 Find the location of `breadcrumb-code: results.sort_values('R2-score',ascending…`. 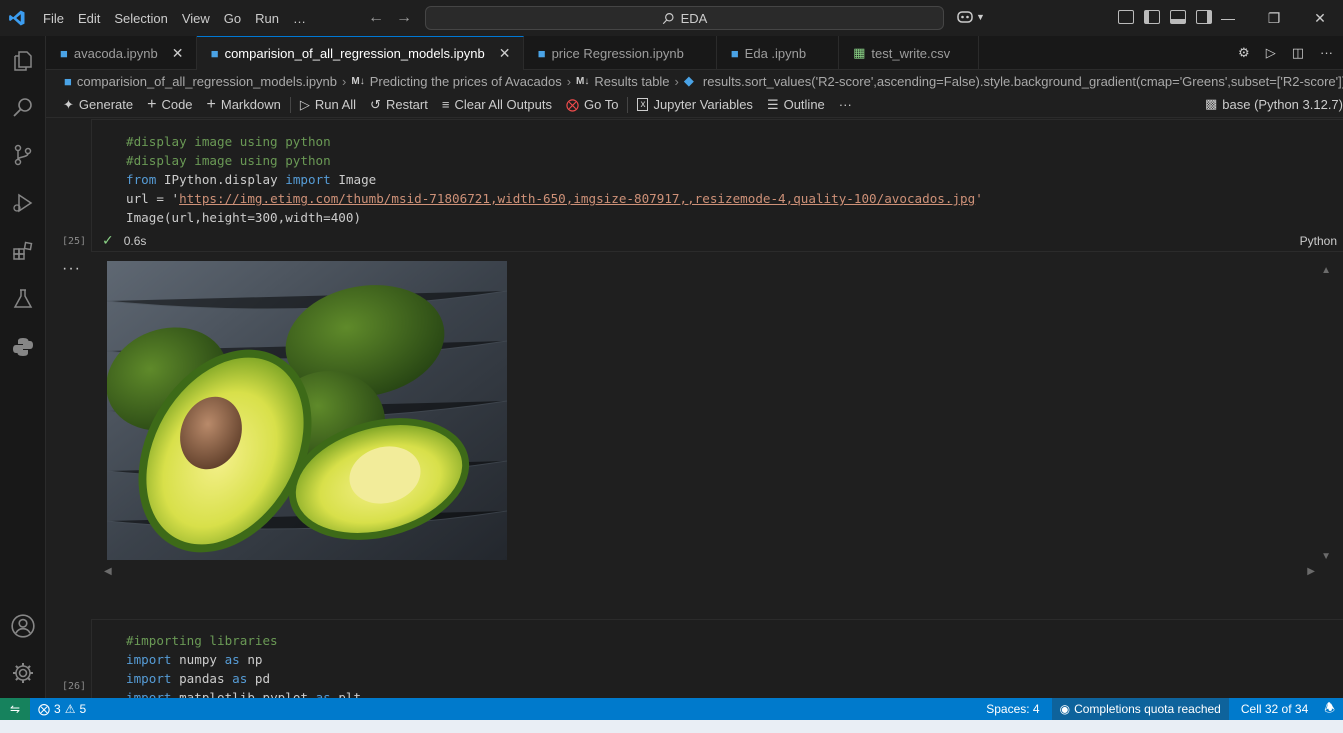

breadcrumb-code: results.sort_values('R2-score',ascending… is located at coordinates (1023, 81).